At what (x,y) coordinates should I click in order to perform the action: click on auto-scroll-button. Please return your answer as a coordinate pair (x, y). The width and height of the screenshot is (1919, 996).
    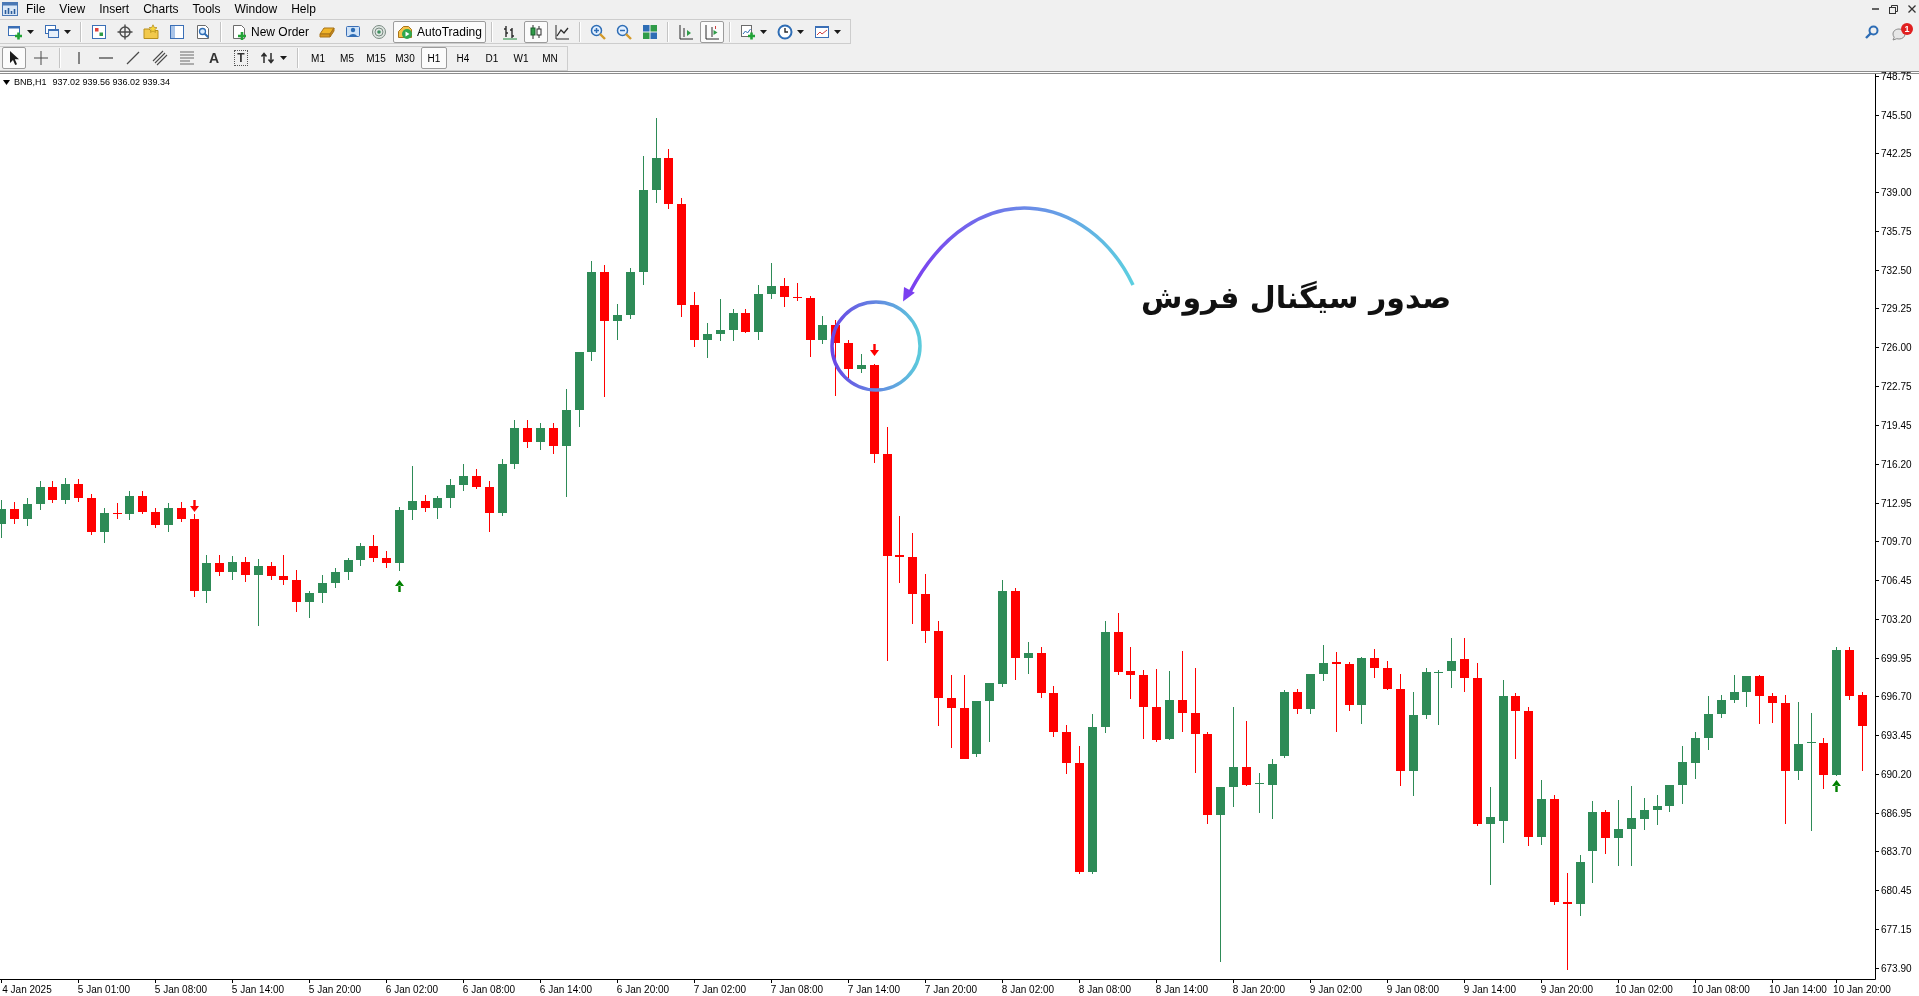
    Looking at the image, I should click on (711, 31).